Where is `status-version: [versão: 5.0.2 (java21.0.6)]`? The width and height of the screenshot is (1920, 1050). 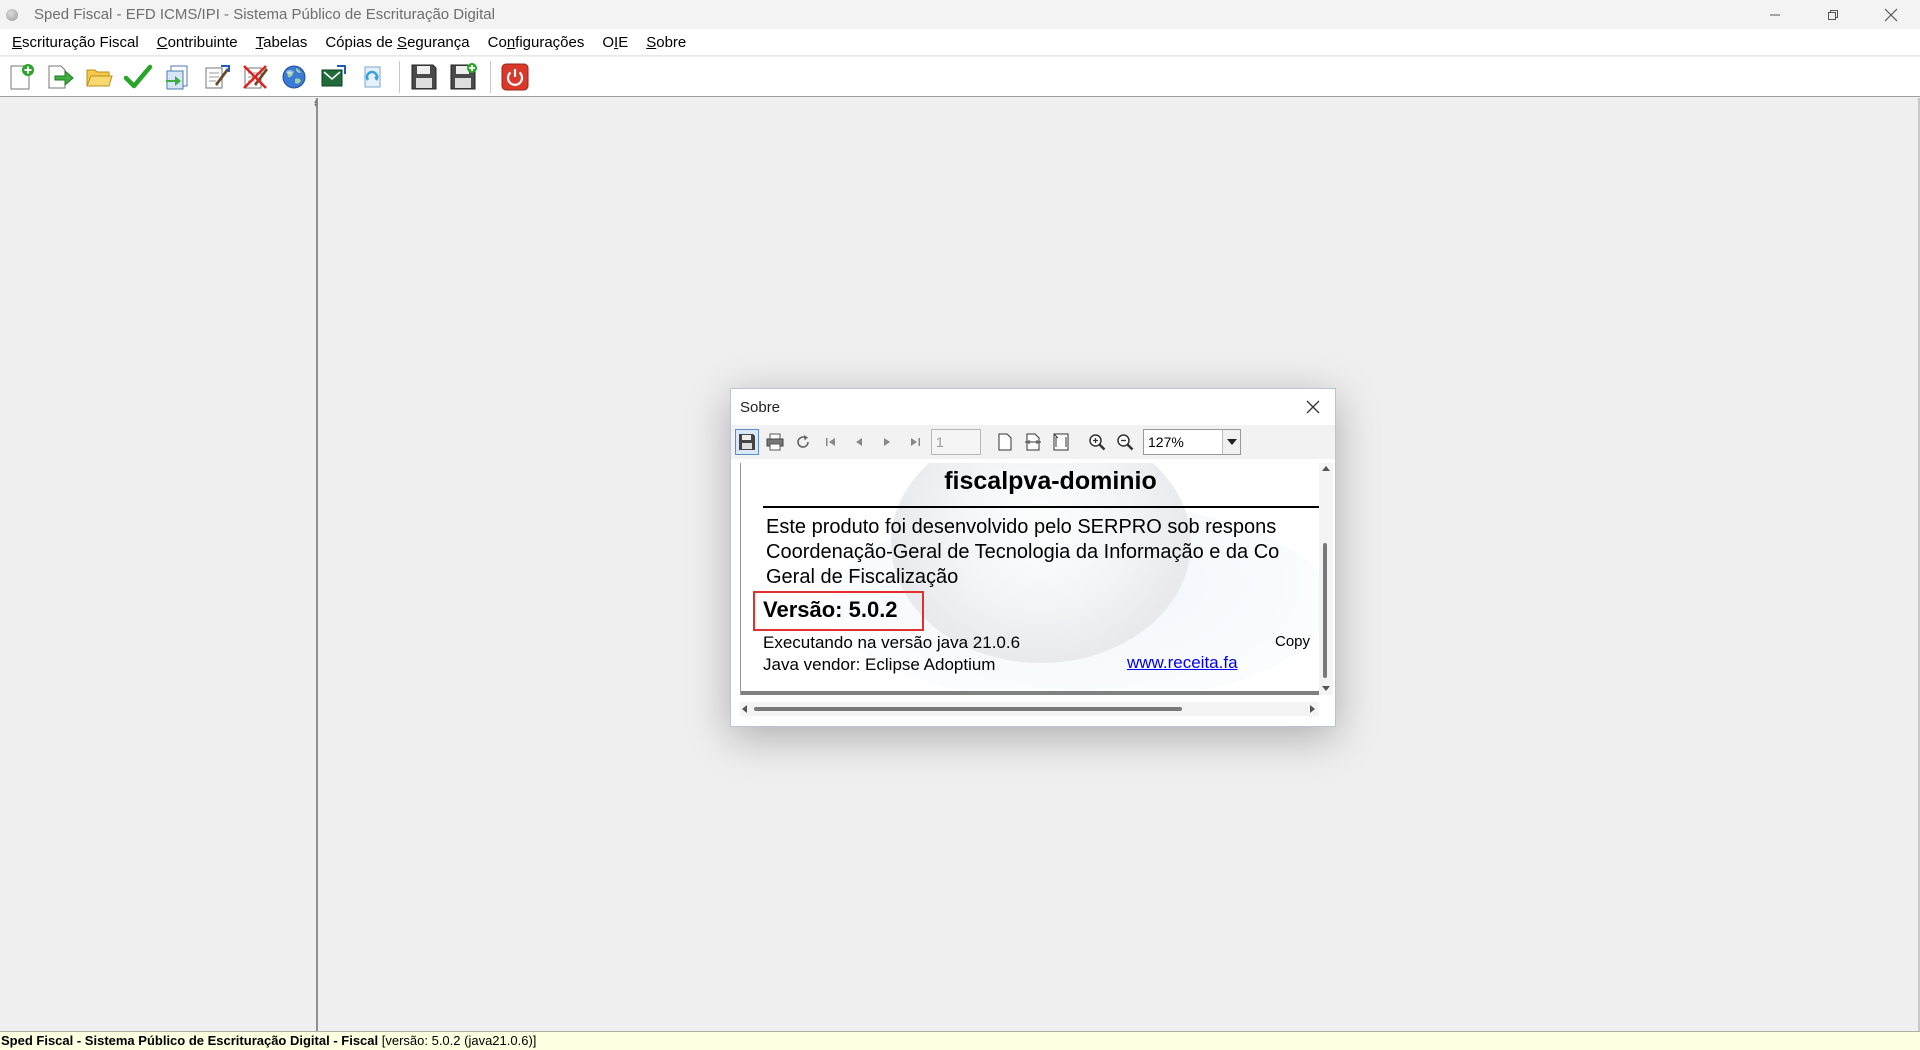
status-version: [versão: 5.0.2 (java21.0.6)] is located at coordinates (457, 1040).